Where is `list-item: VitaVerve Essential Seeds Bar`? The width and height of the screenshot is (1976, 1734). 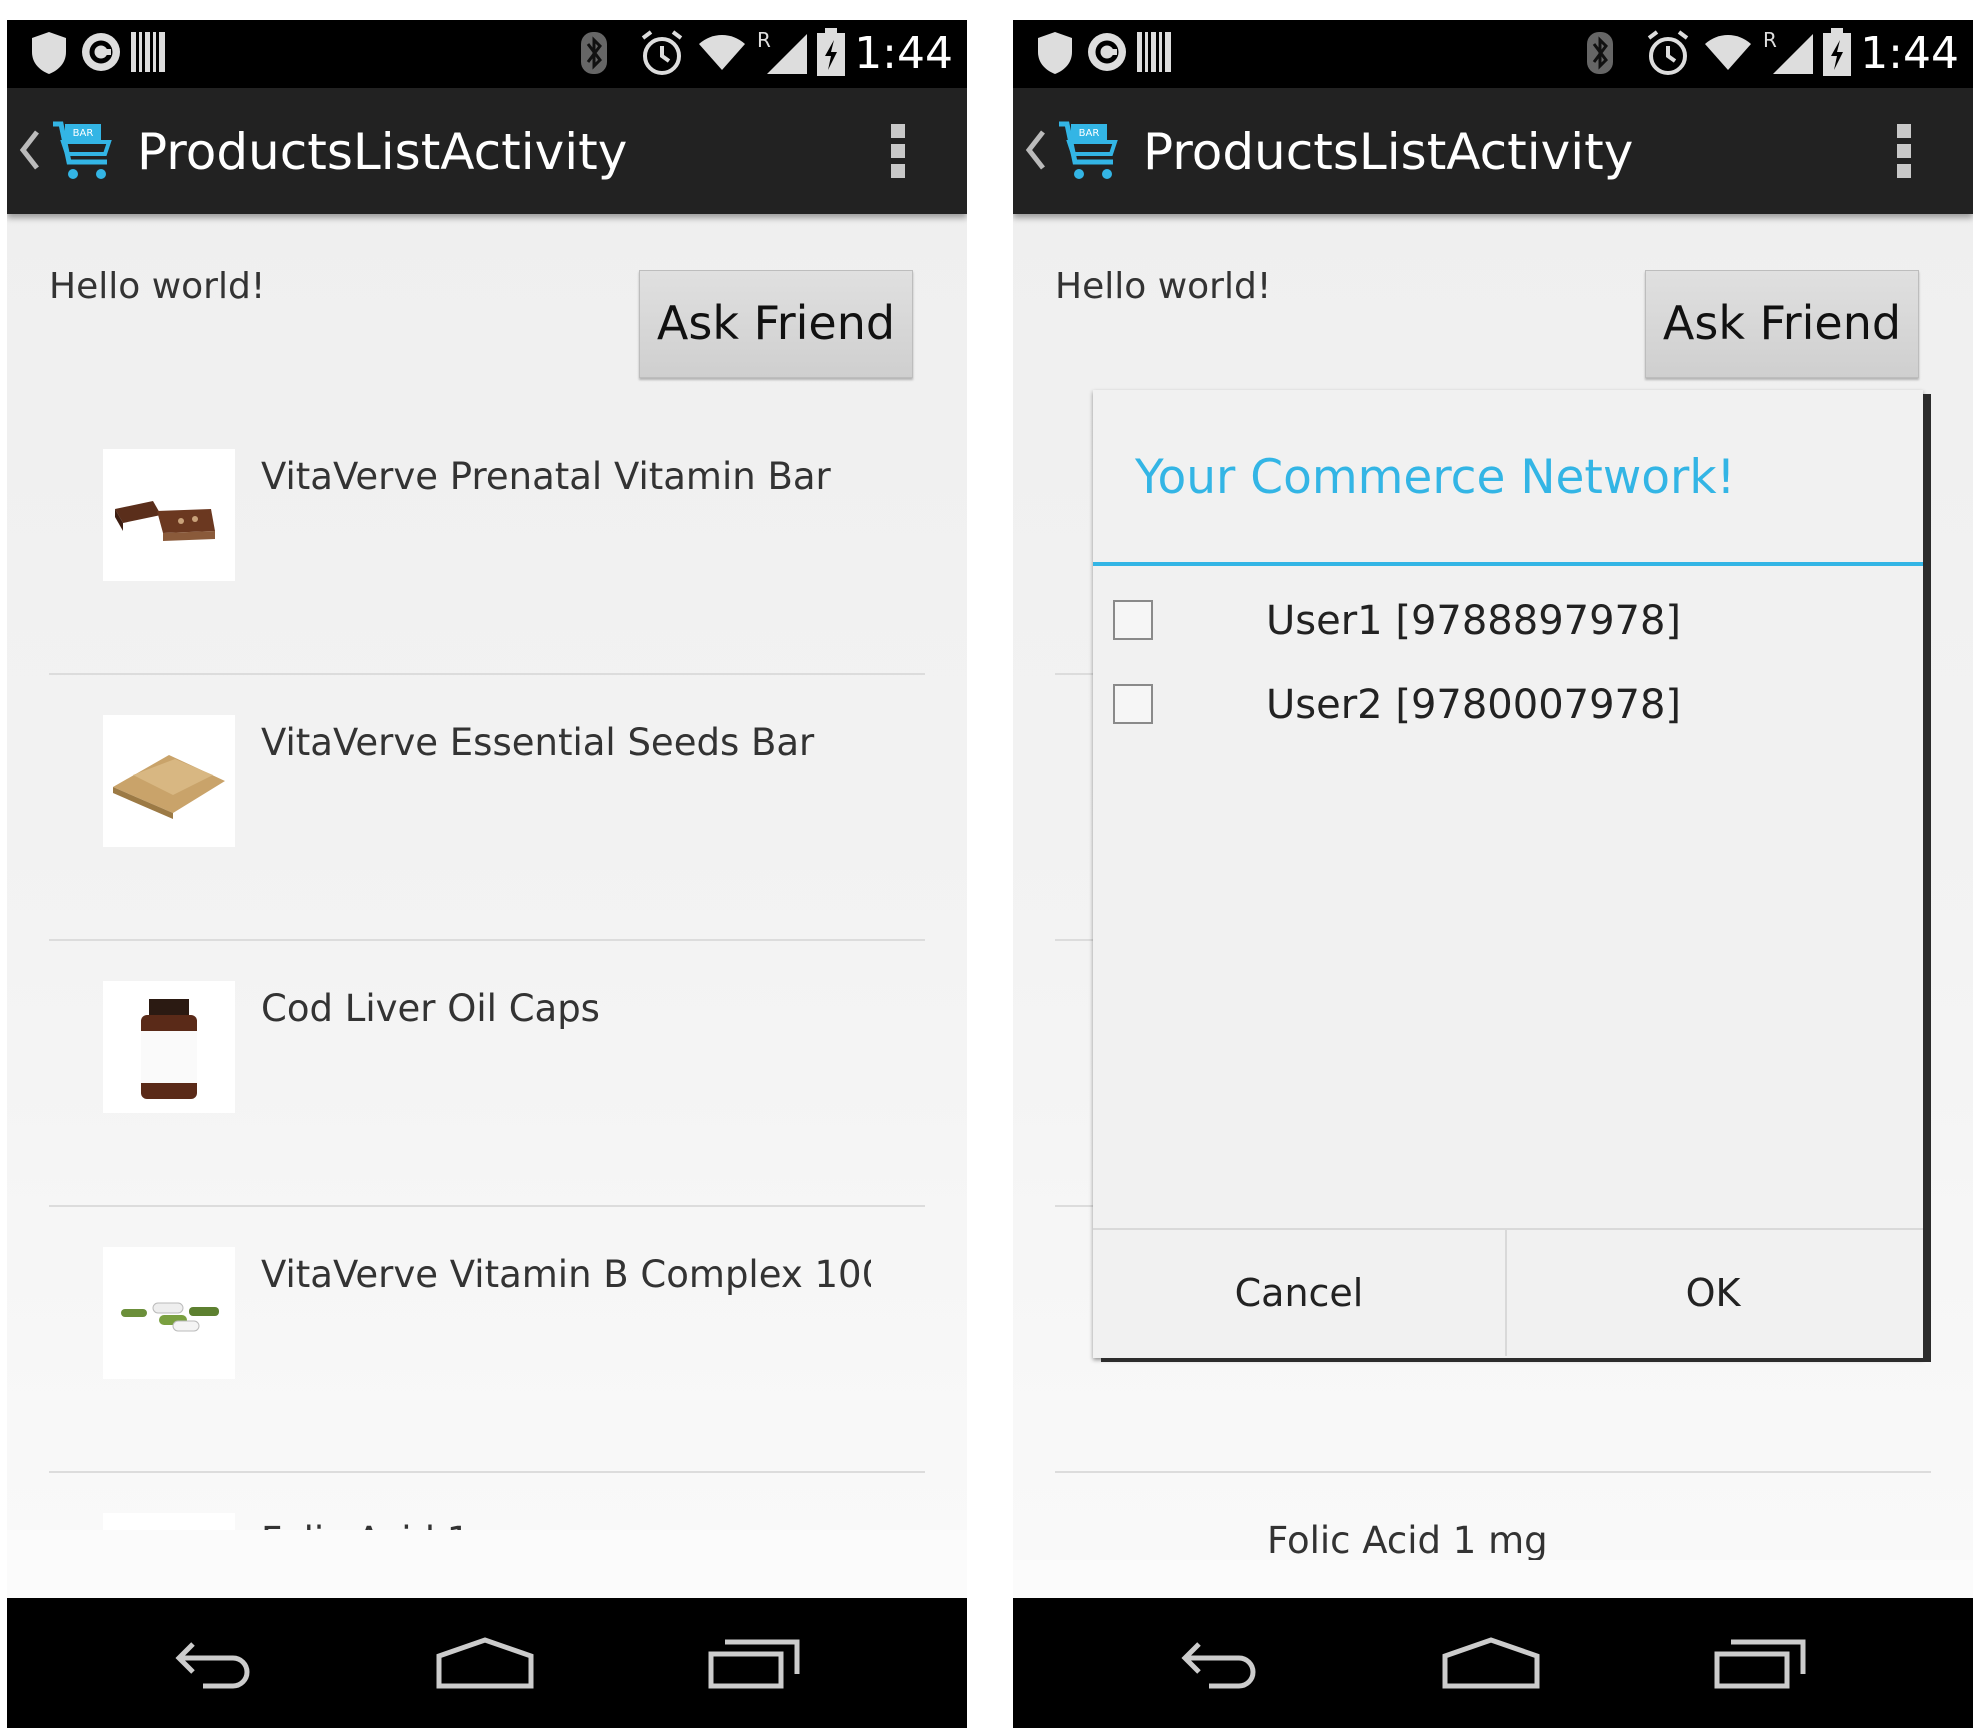 list-item: VitaVerve Essential Seeds Bar is located at coordinates (487, 807).